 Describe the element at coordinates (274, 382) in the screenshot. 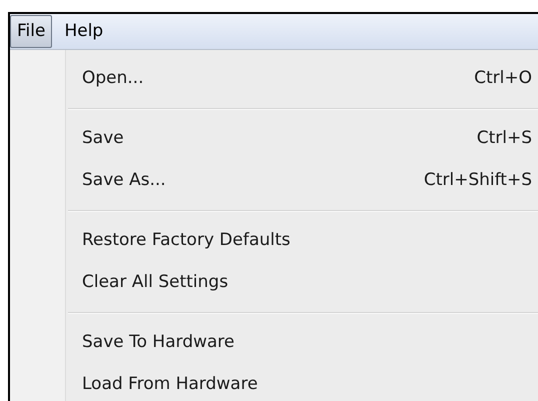

I see `menu-item: Load From Hardware` at that location.